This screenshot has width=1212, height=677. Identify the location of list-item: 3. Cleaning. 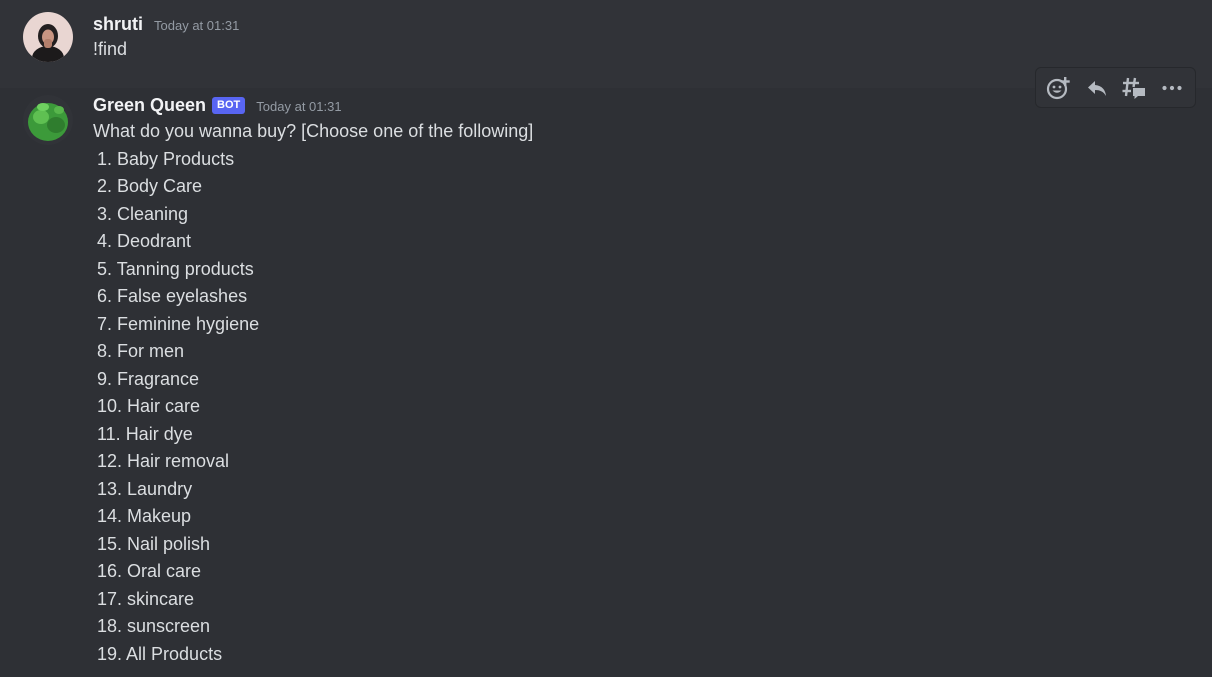
(143, 213).